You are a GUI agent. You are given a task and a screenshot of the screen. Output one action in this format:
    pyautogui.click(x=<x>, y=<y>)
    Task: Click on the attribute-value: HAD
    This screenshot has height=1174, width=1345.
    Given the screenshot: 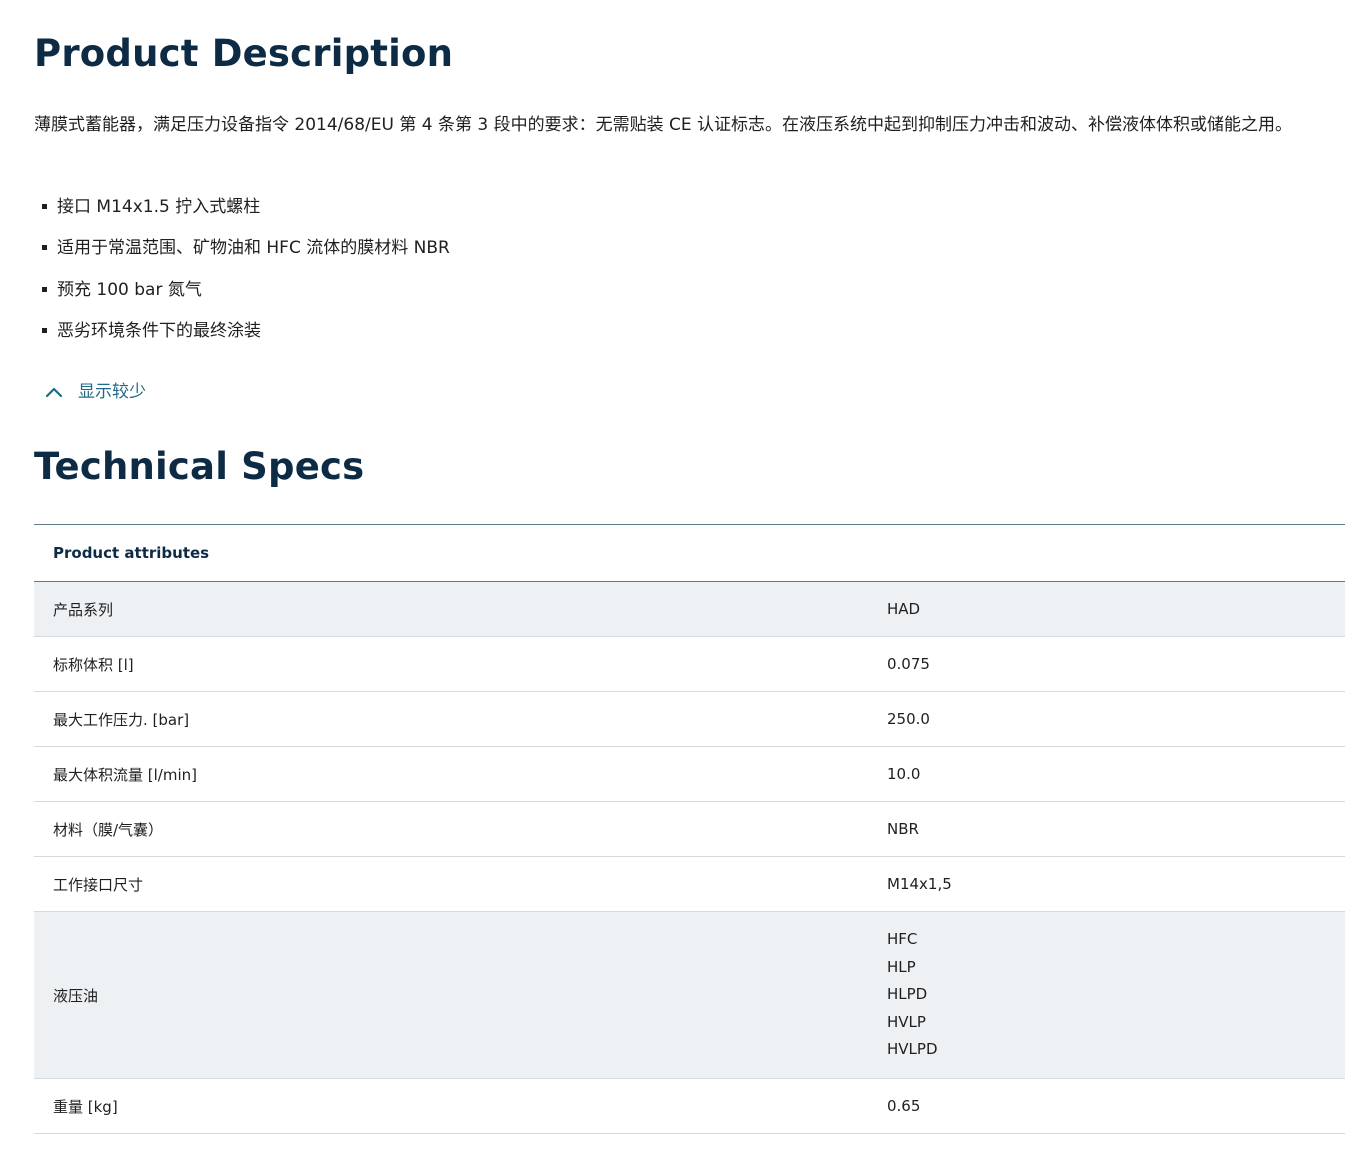 What is the action you would take?
    pyautogui.click(x=904, y=609)
    